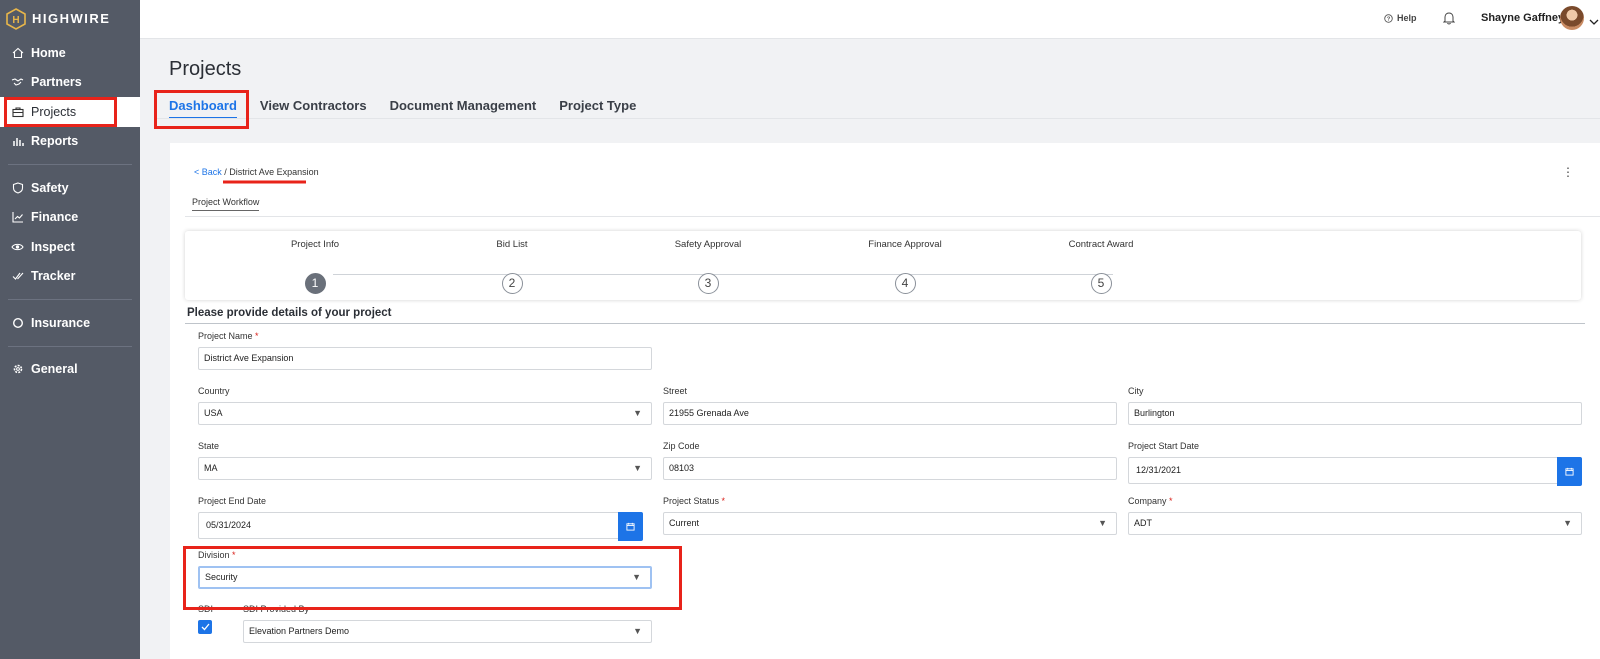 This screenshot has width=1600, height=659. What do you see at coordinates (890, 413) in the screenshot?
I see `street-input: 21955 Grenada Ave` at bounding box center [890, 413].